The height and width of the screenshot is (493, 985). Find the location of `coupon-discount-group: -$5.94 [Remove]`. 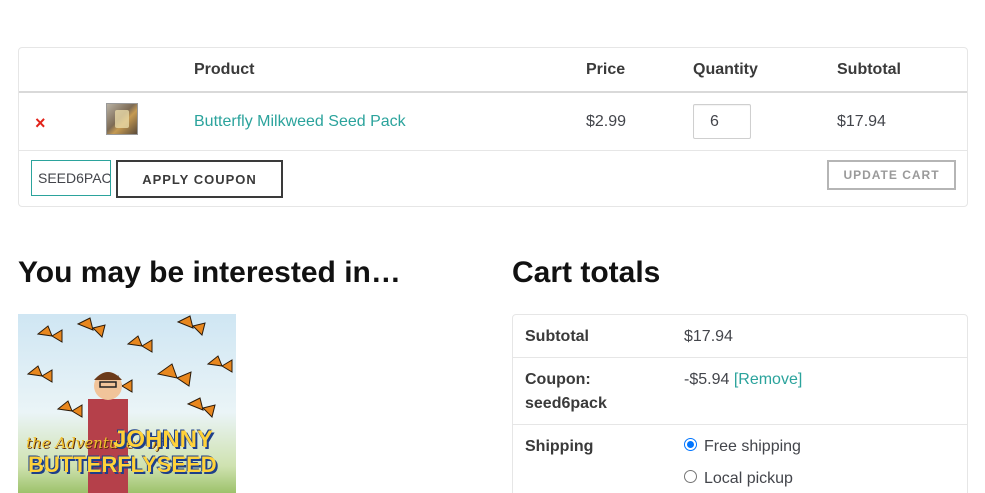

coupon-discount-group: -$5.94 [Remove] is located at coordinates (743, 380).